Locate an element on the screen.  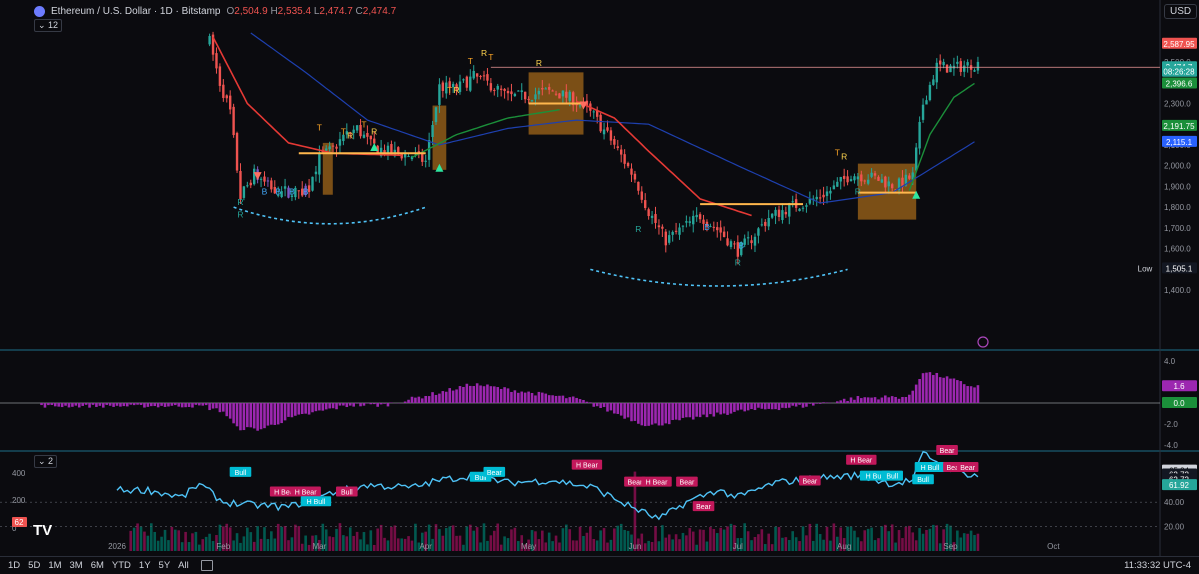
top-marker-label: R is located at coordinates (484, 53).